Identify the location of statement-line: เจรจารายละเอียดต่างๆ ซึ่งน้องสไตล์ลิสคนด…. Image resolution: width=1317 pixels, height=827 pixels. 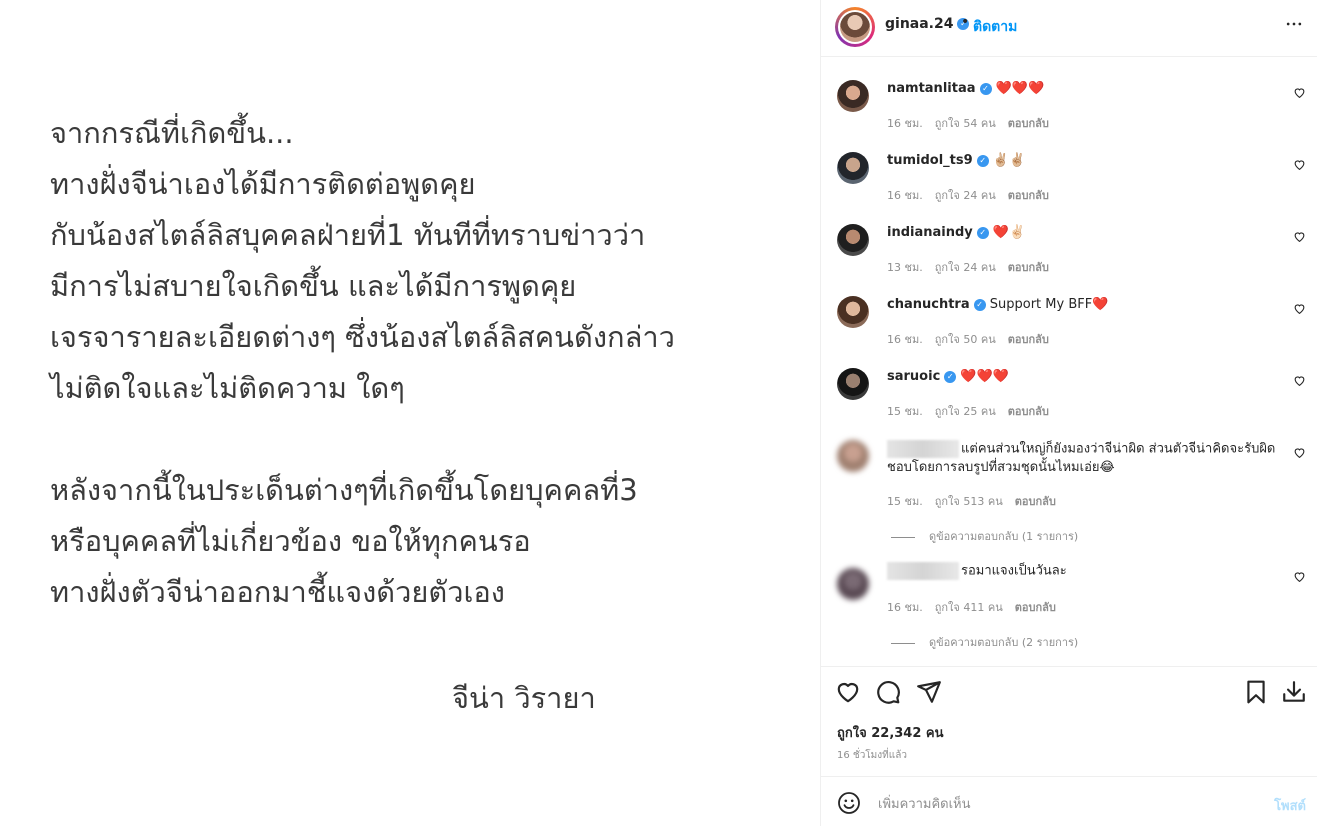
(362, 337).